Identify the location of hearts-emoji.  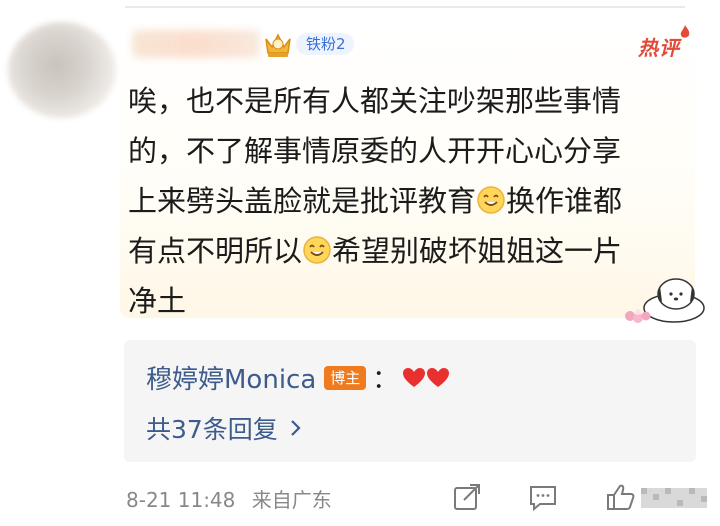
(426, 378).